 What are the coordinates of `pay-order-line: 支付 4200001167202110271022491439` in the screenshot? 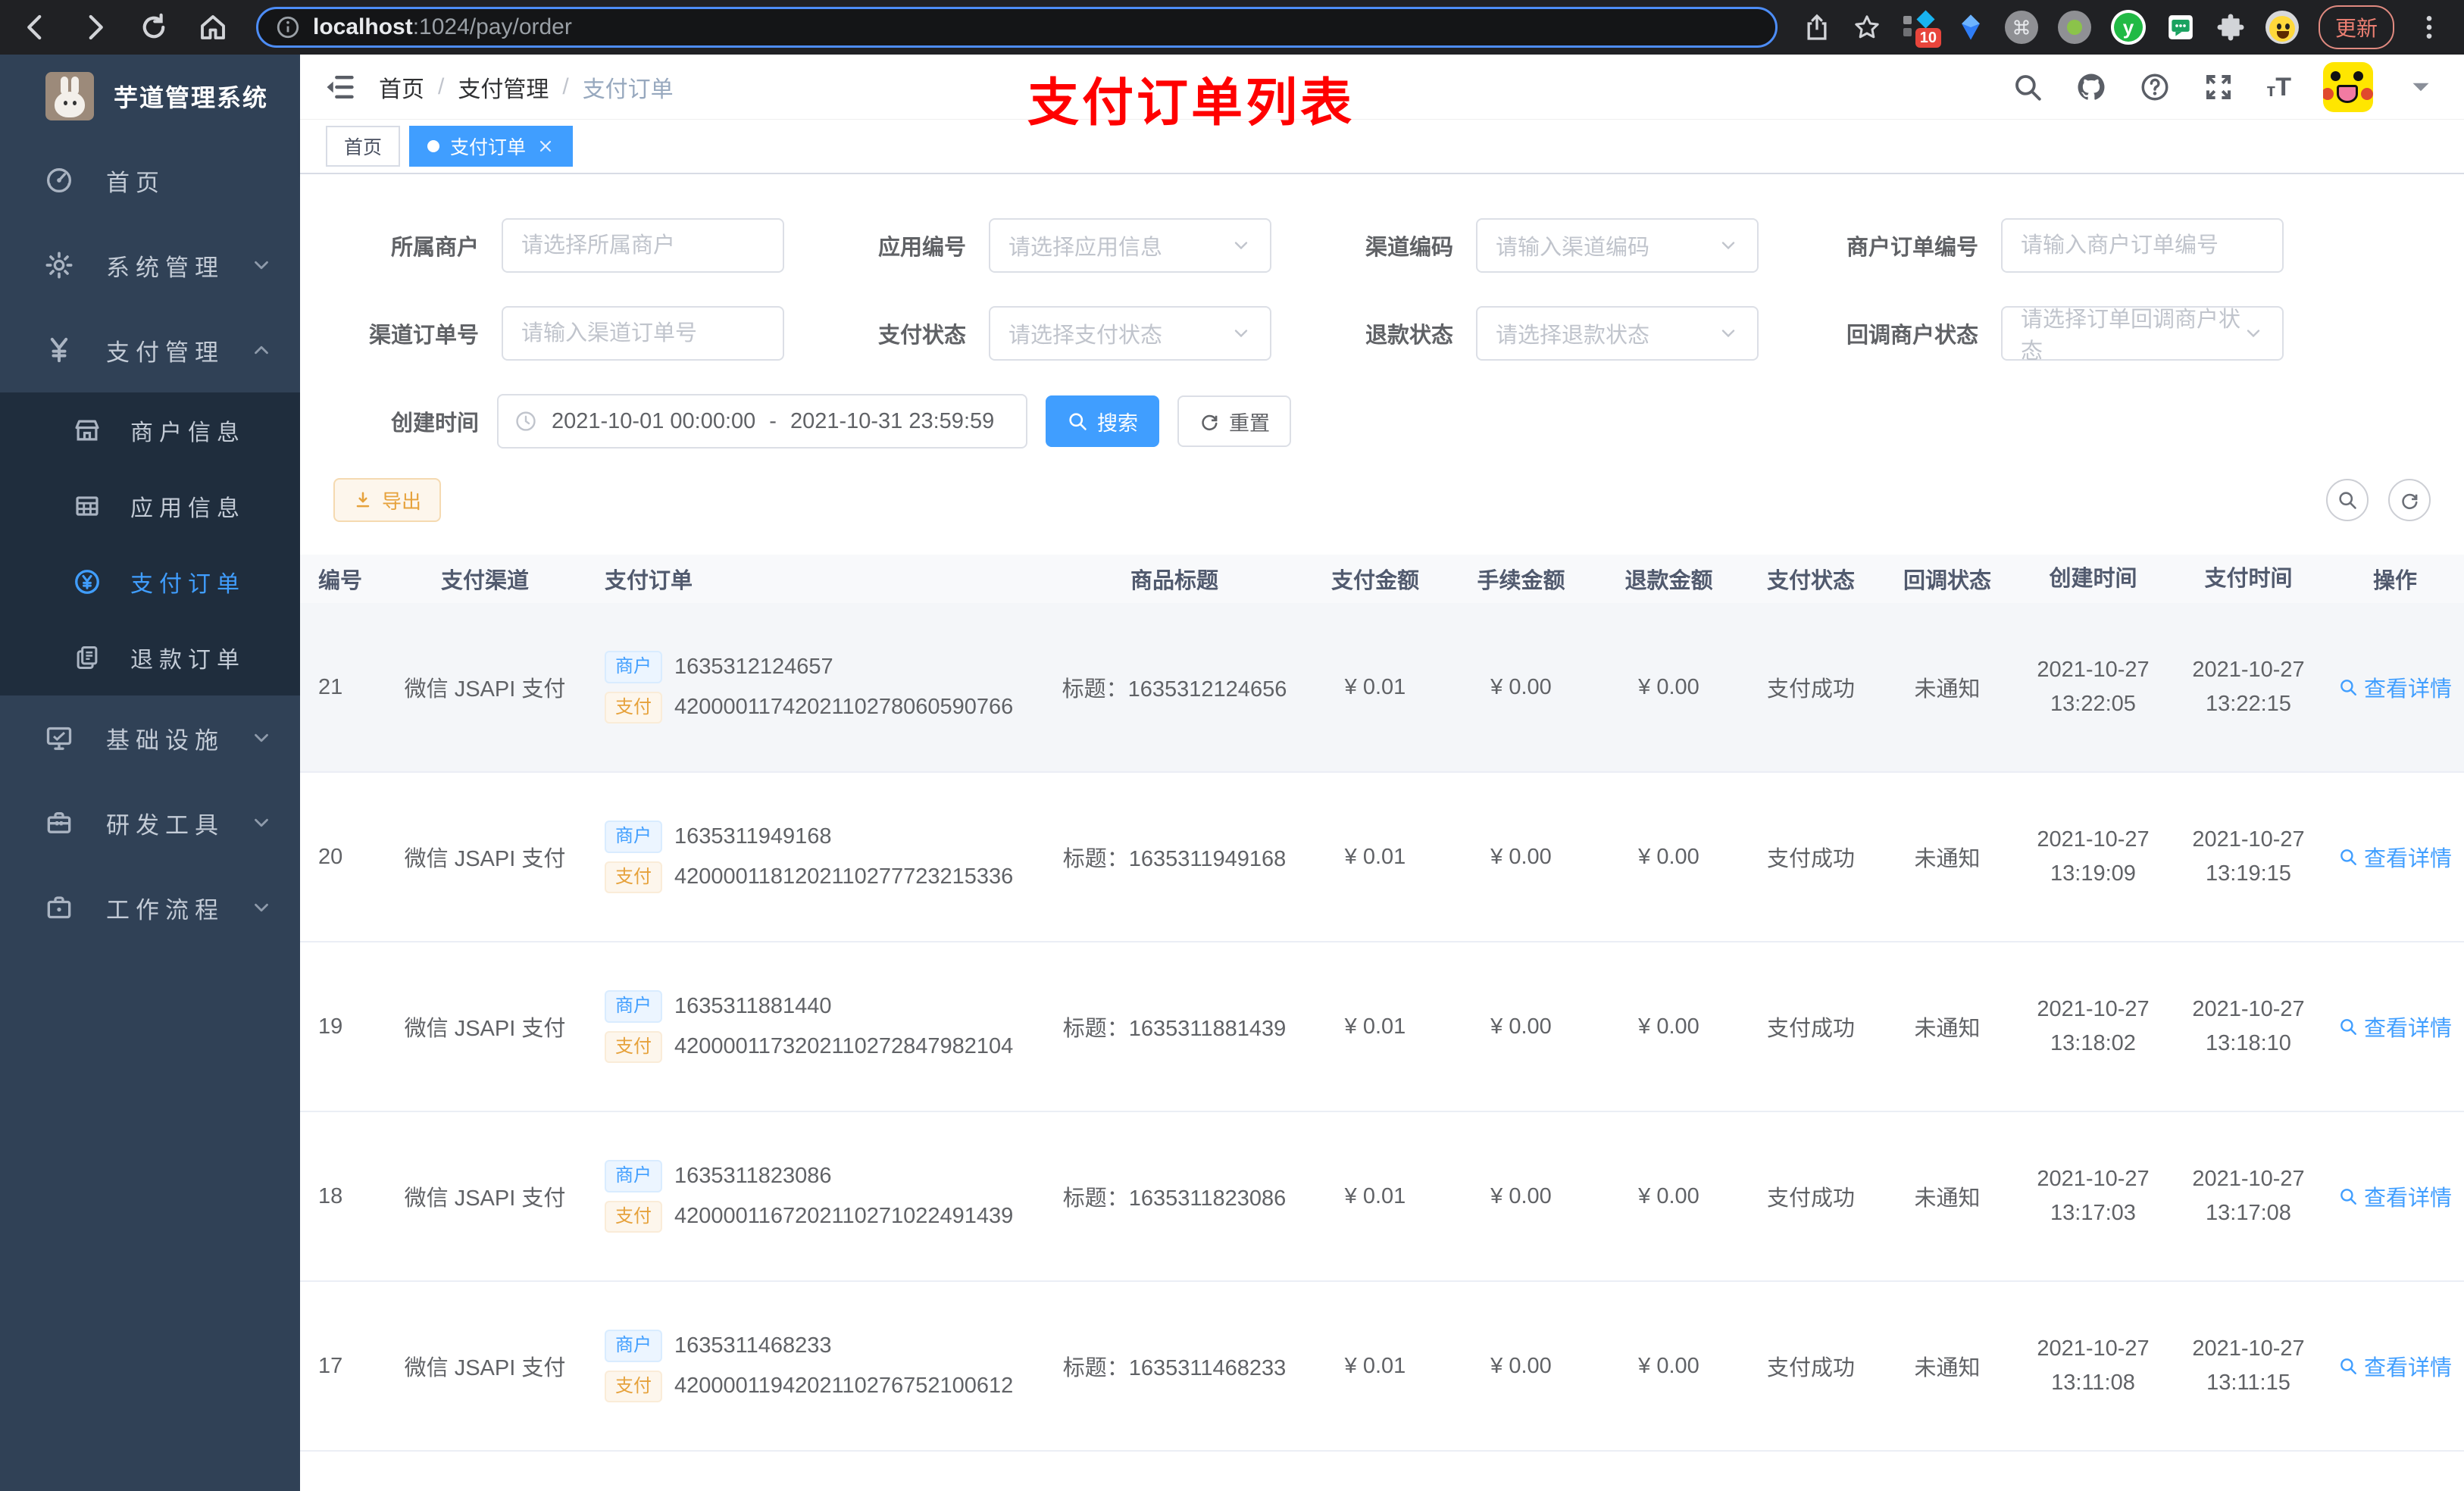 It's located at (825, 1216).